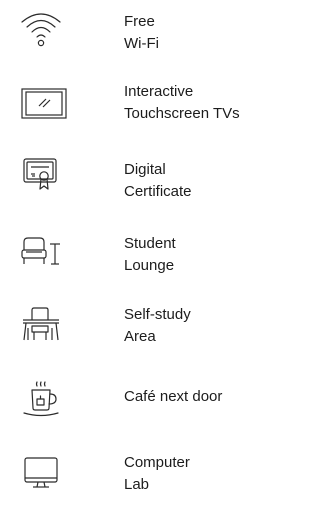  I want to click on feature-label-line1: Computer, so click(157, 462).